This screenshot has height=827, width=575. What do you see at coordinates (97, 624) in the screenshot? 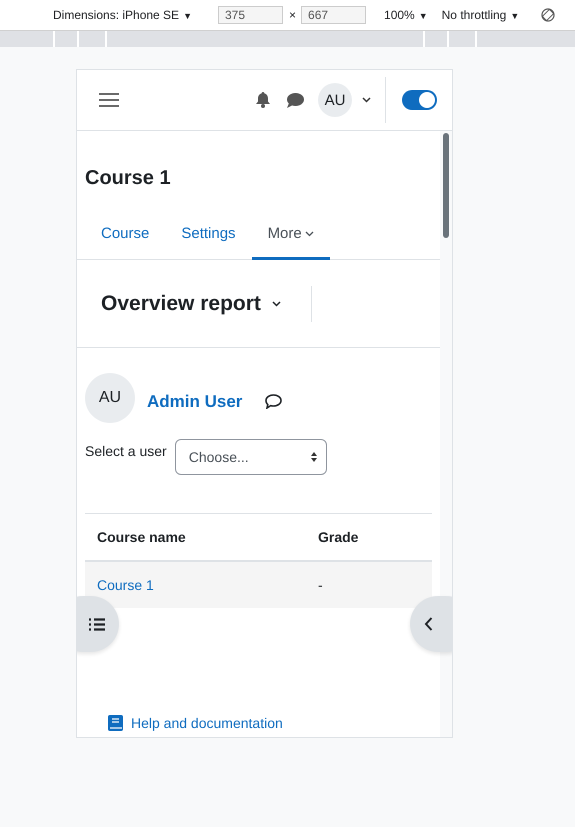
I see `list-icon` at bounding box center [97, 624].